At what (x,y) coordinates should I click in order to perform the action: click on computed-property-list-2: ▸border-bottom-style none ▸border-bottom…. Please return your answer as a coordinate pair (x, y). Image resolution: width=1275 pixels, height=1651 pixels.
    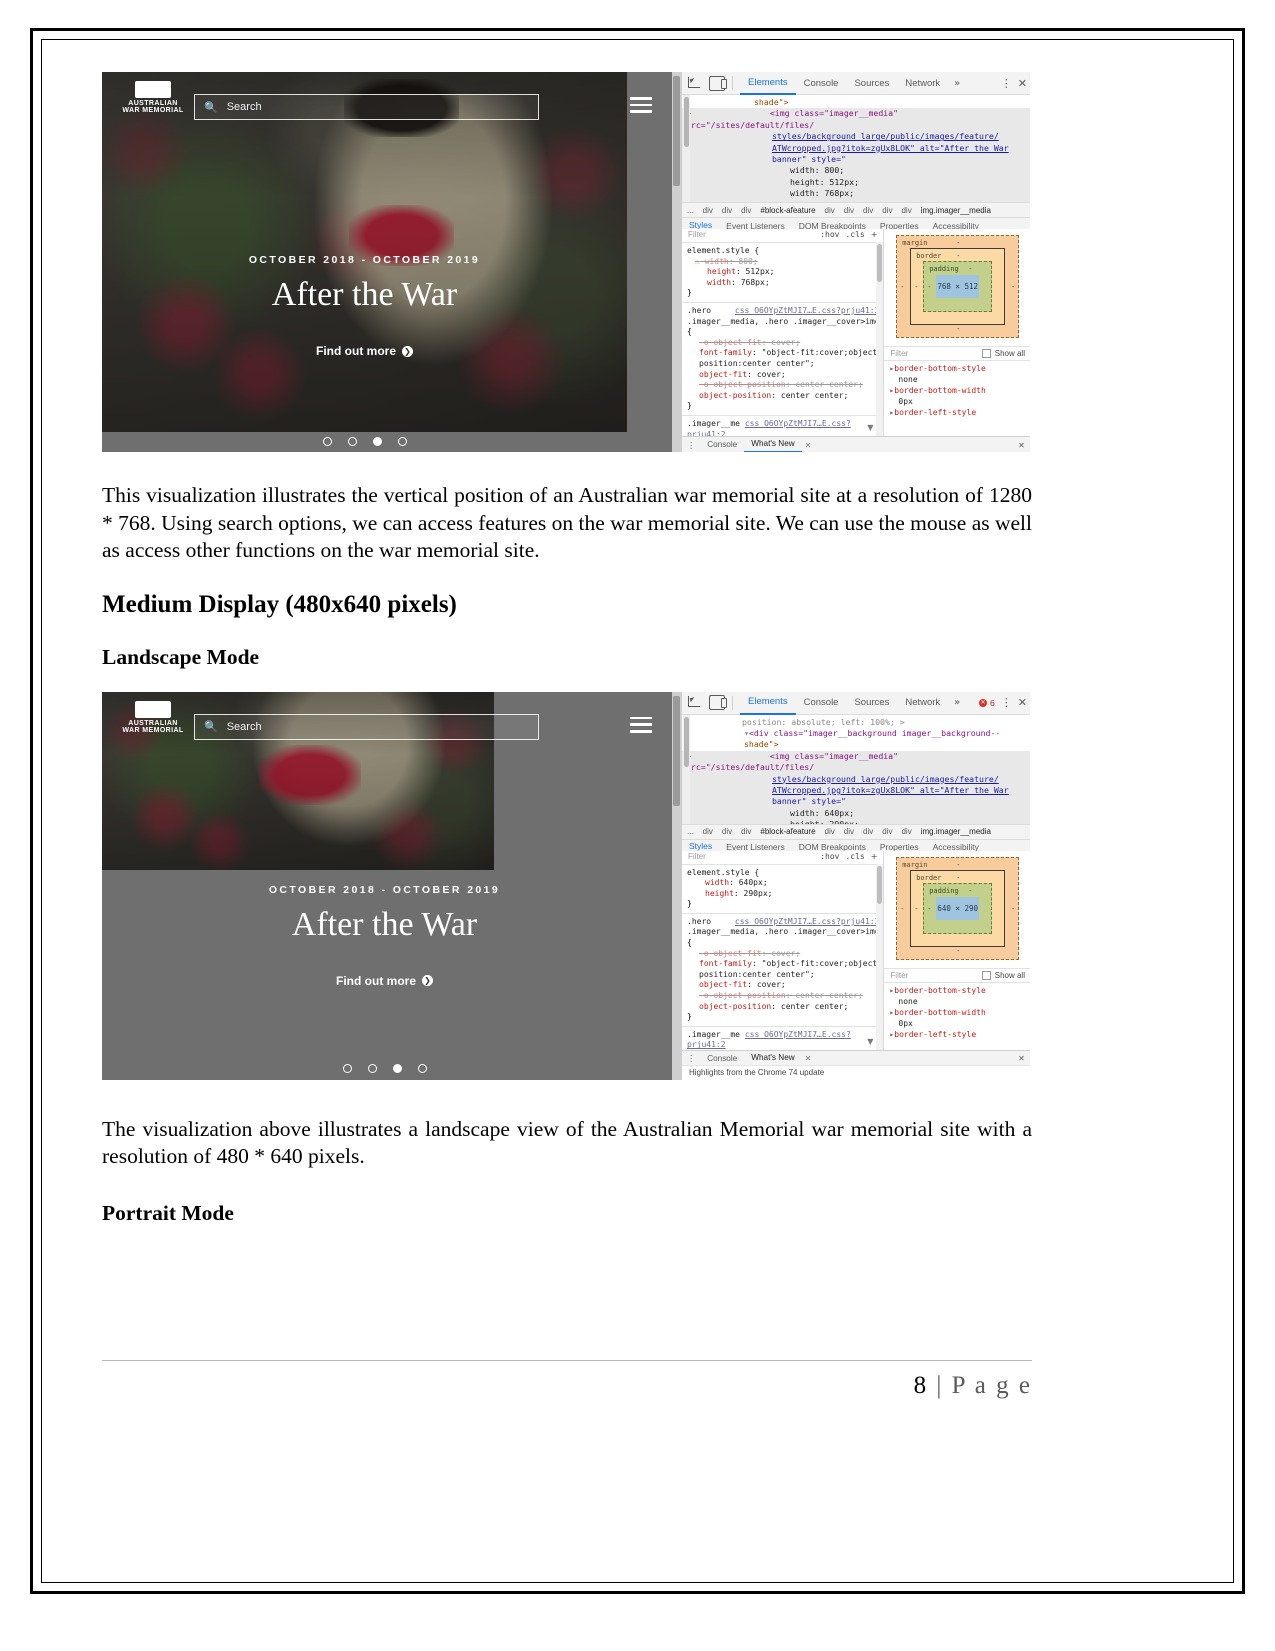
    Looking at the image, I should click on (957, 1011).